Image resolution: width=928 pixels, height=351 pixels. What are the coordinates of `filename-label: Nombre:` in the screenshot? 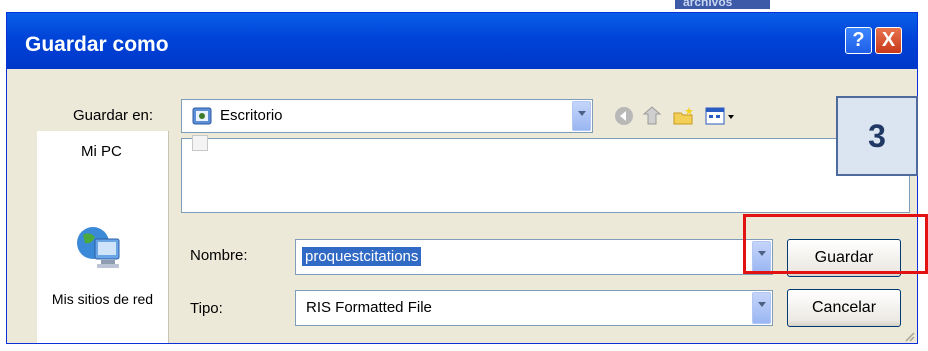 It's located at (219, 255).